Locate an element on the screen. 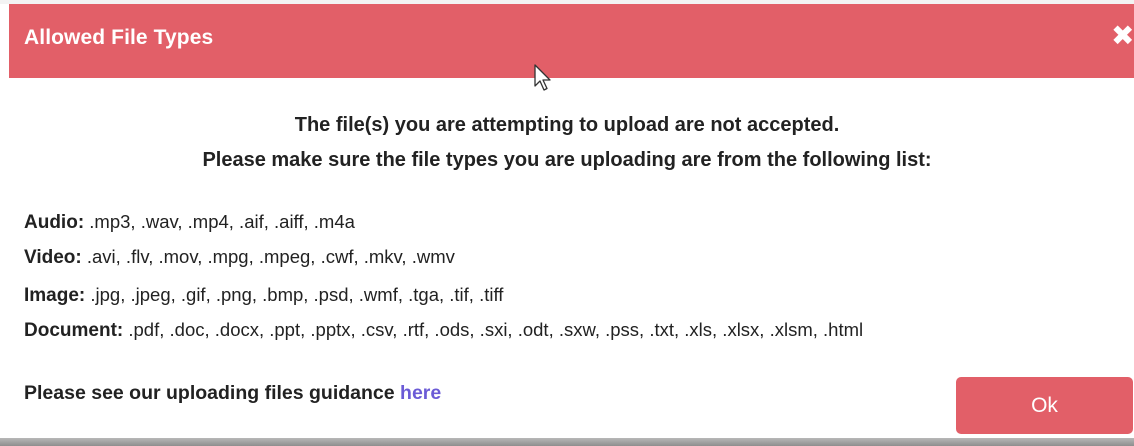 Image resolution: width=1134 pixels, height=446 pixels. mouse-pointer-icon is located at coordinates (542, 77).